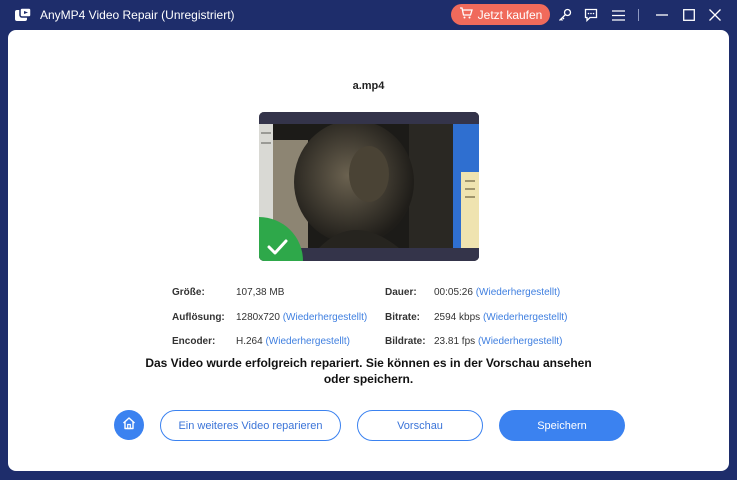 The height and width of the screenshot is (480, 737). I want to click on save-button: Speichern, so click(562, 425).